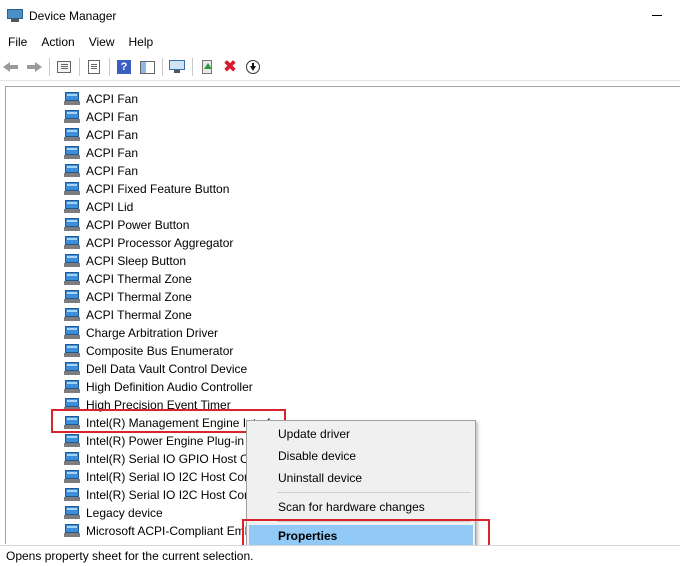 This screenshot has height=566, width=680. I want to click on properties-icon, so click(94, 67).